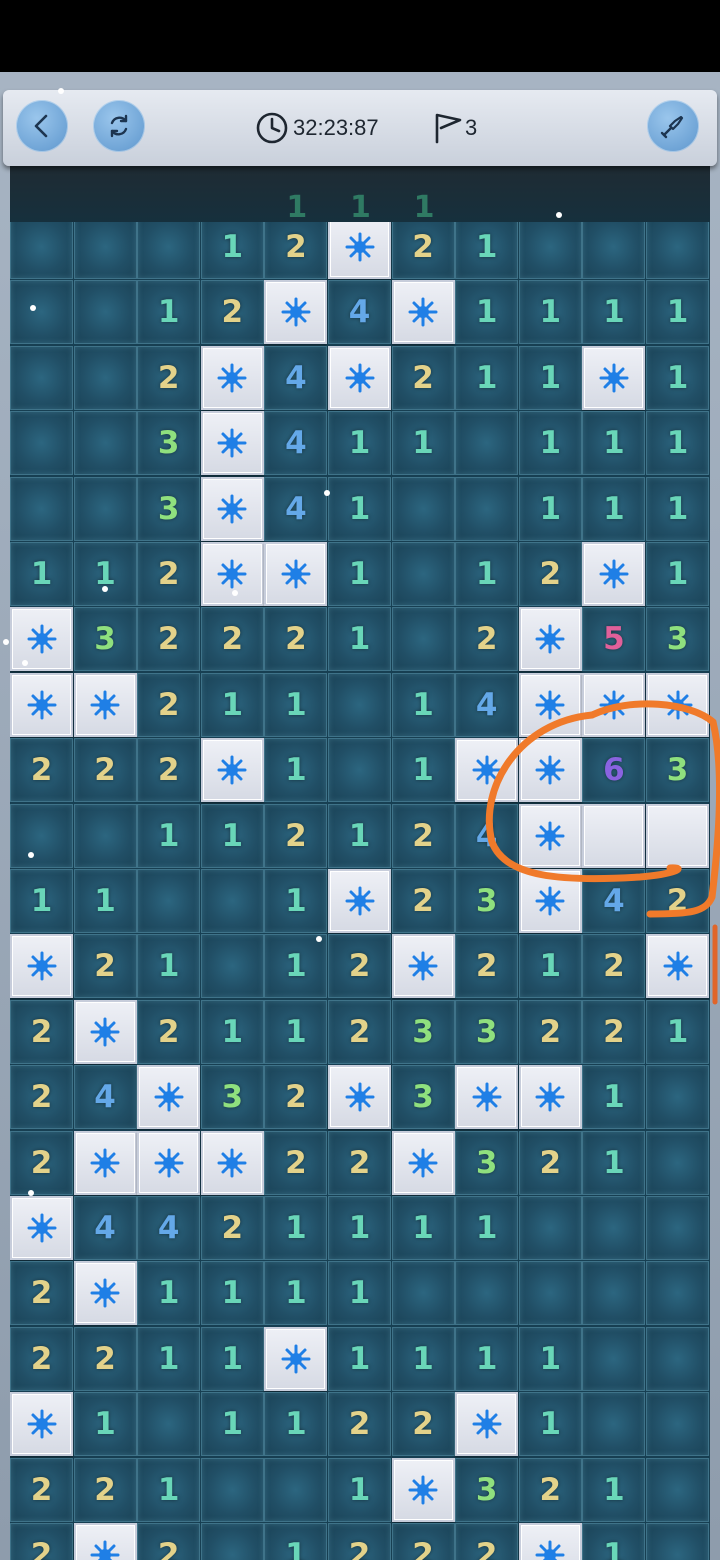  What do you see at coordinates (614, 770) in the screenshot?
I see `number-cell: 6` at bounding box center [614, 770].